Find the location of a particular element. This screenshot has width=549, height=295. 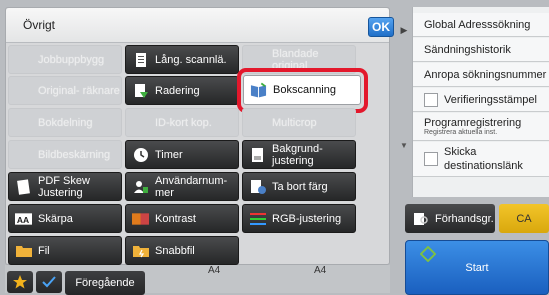

image-crop-icon is located at coordinates (23, 154).